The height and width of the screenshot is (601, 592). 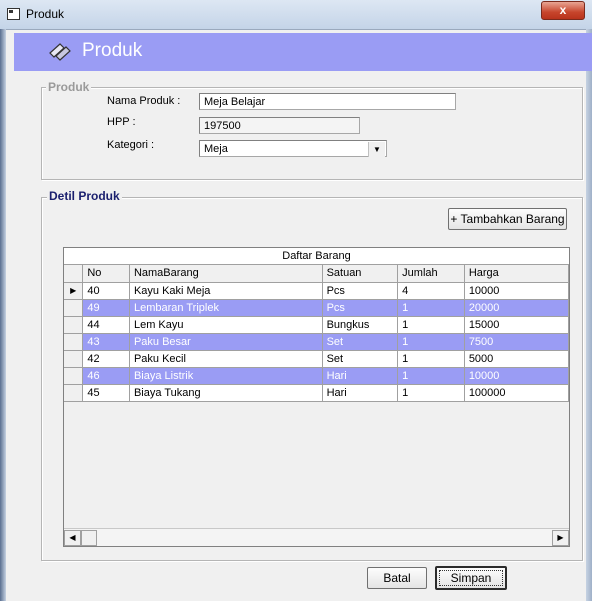 What do you see at coordinates (507, 219) in the screenshot?
I see `tambahkan-barang-button: + Tambahkan Barang` at bounding box center [507, 219].